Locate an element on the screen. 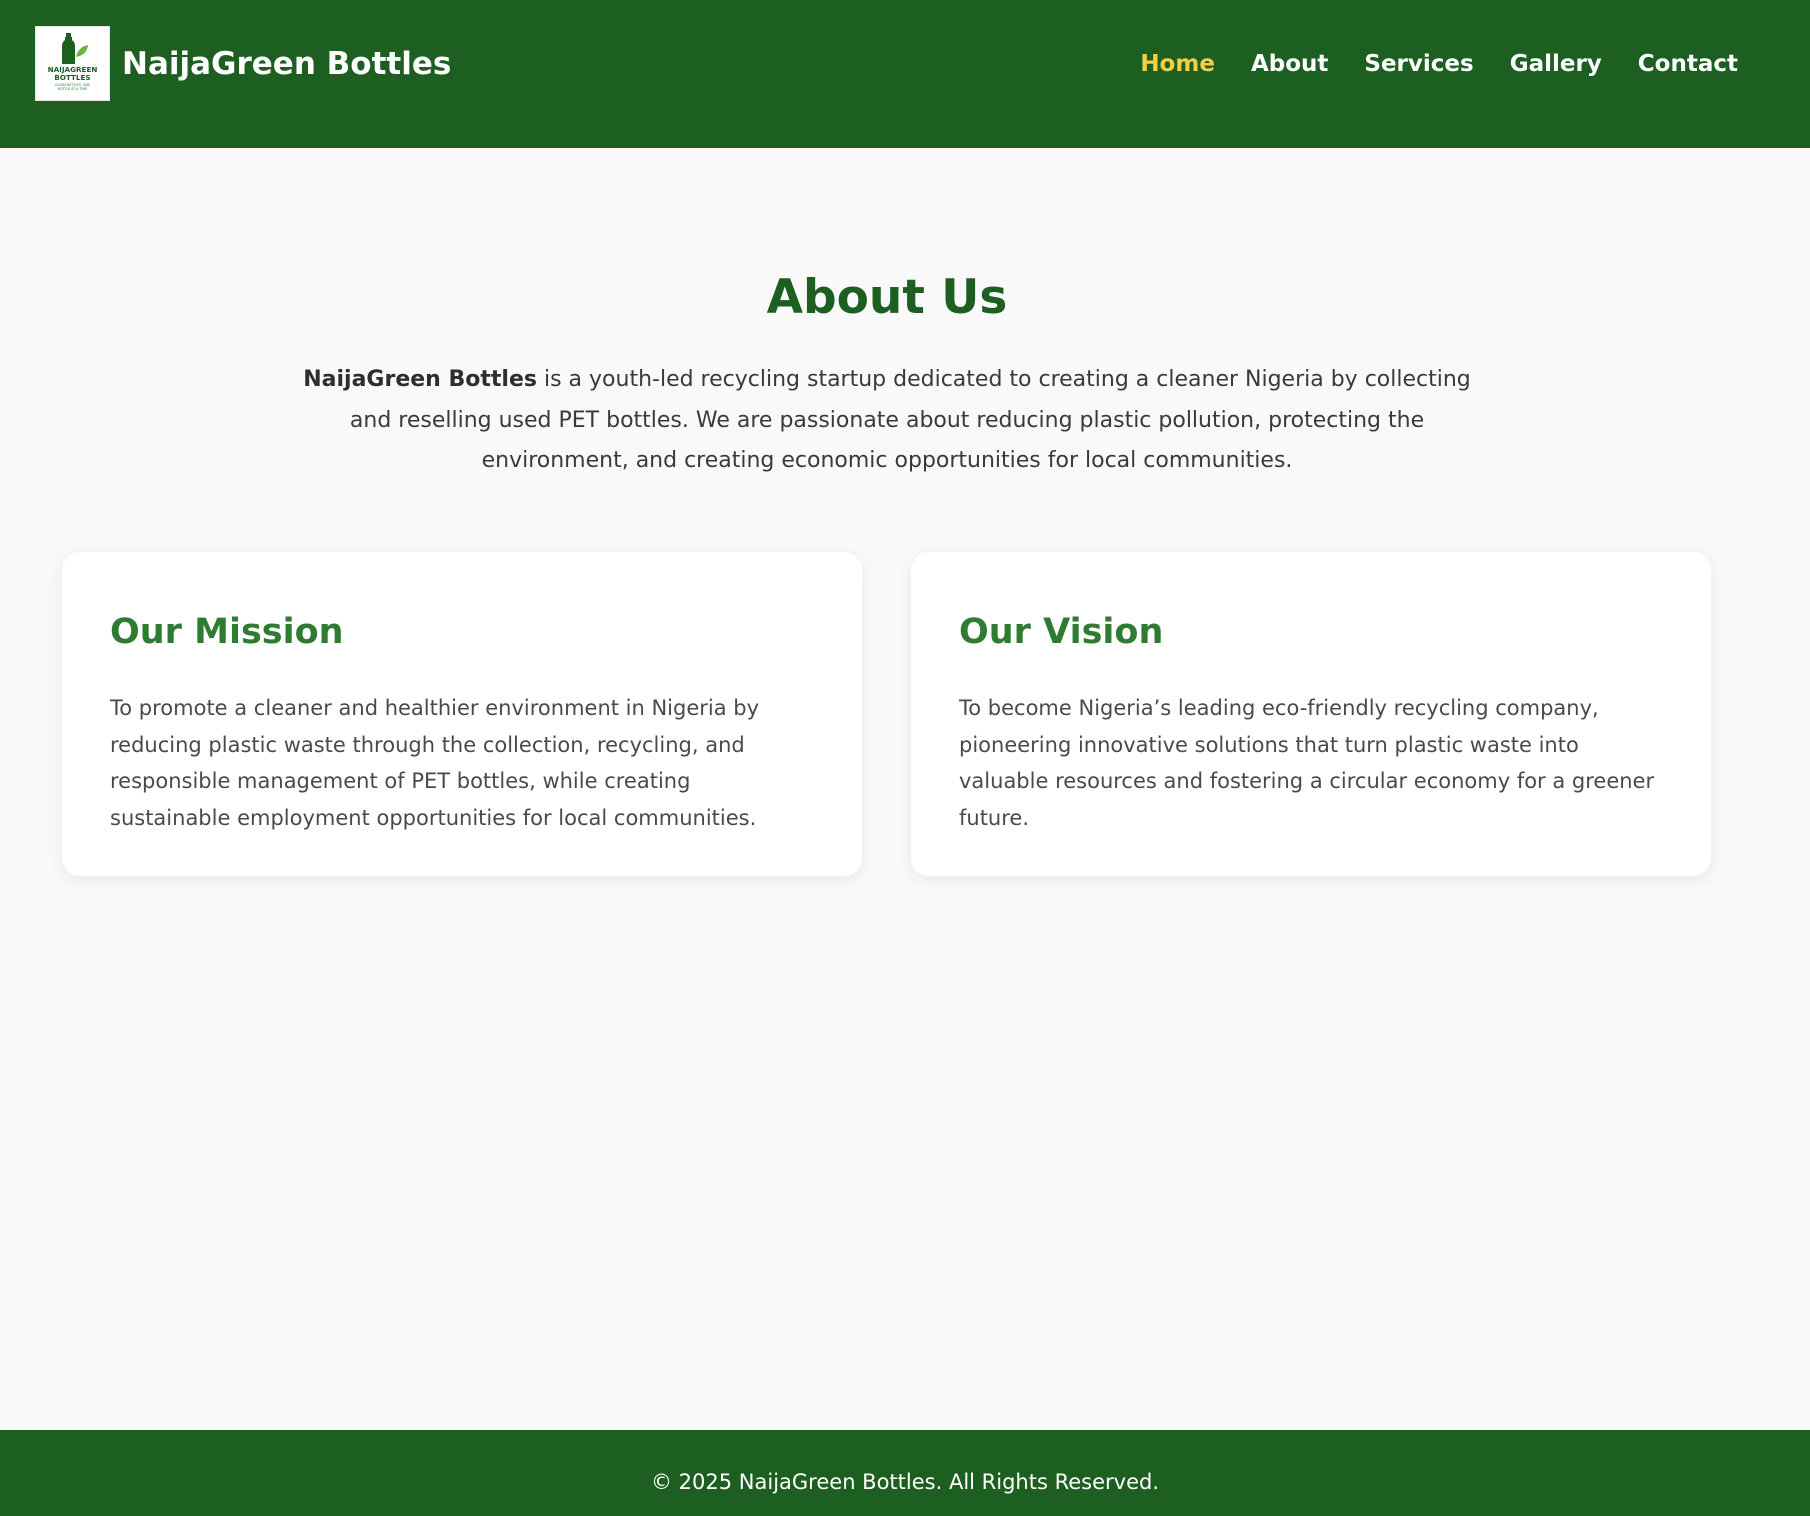 The width and height of the screenshot is (1810, 1516). nav-link-home: Home is located at coordinates (1177, 64).